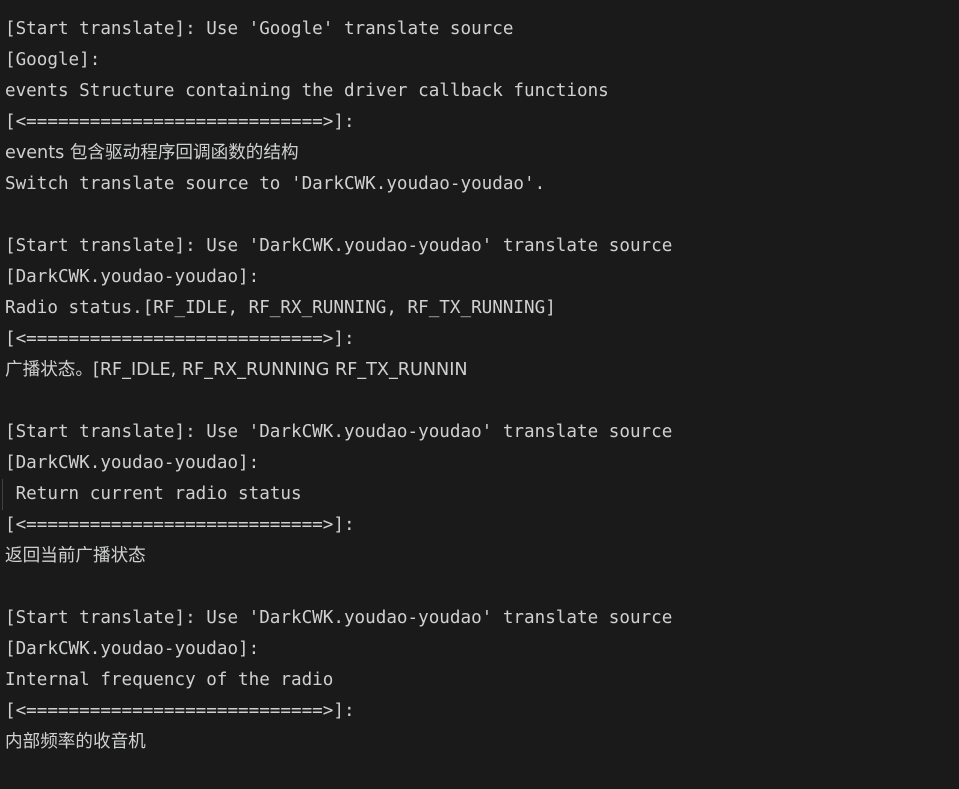 This screenshot has height=789, width=959. I want to click on log-line: 返回当前广播状态, so click(75, 556).